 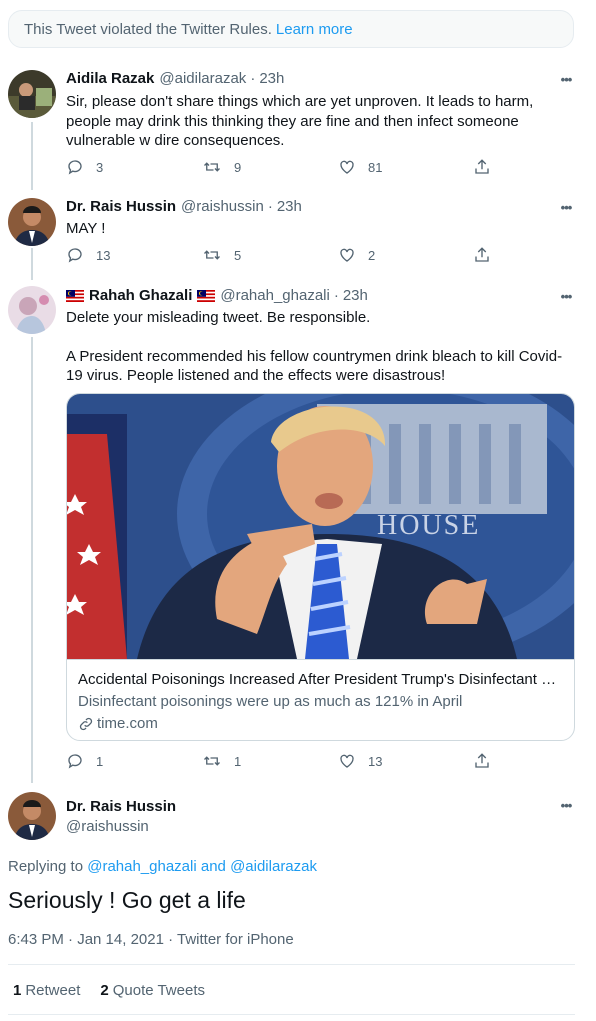 What do you see at coordinates (375, 167) in the screenshot?
I see `like-count: 81` at bounding box center [375, 167].